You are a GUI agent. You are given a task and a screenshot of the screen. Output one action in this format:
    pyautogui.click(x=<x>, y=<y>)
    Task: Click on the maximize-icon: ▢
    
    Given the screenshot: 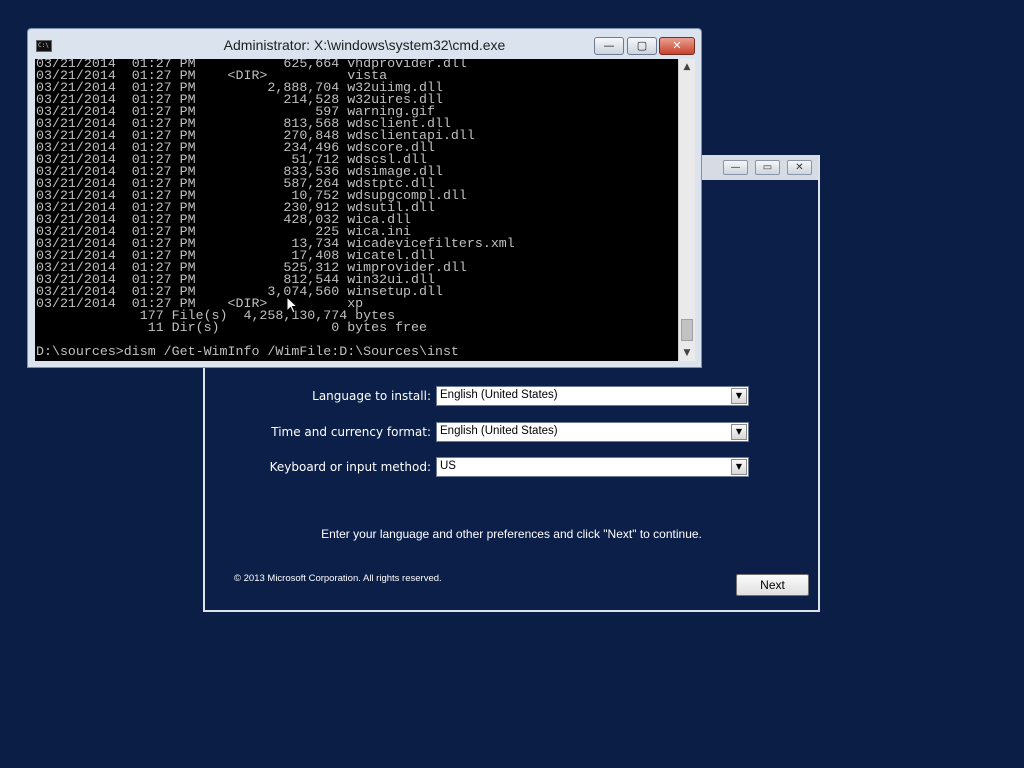 What is the action you would take?
    pyautogui.click(x=642, y=45)
    